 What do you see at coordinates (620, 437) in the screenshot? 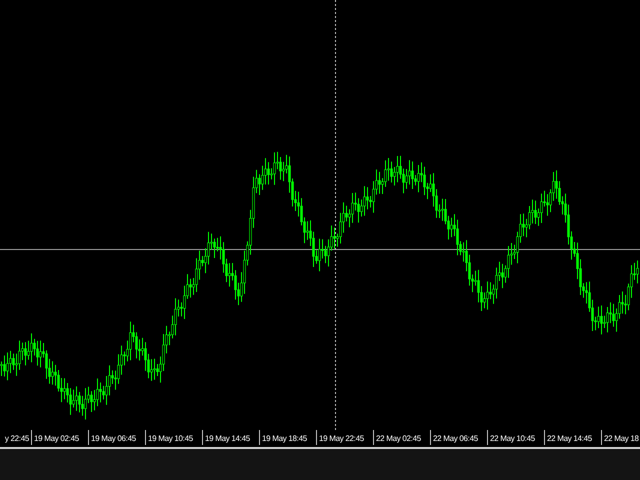
I see `time-axis-label: 22 May 18` at bounding box center [620, 437].